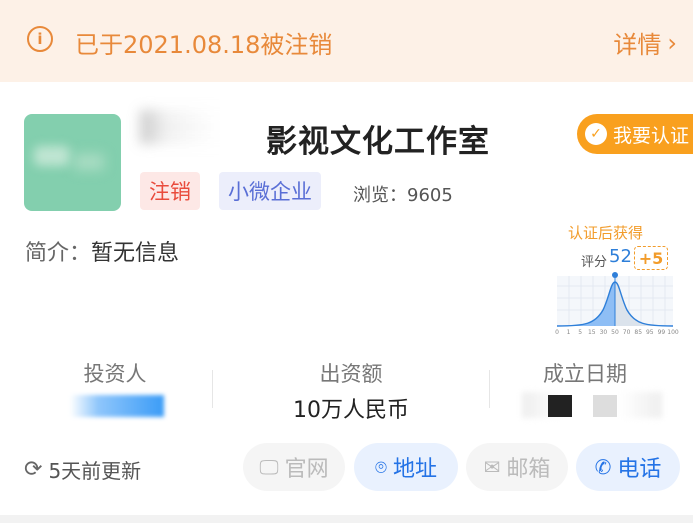  I want to click on cert-reward-label: 认证后获得, so click(606, 233).